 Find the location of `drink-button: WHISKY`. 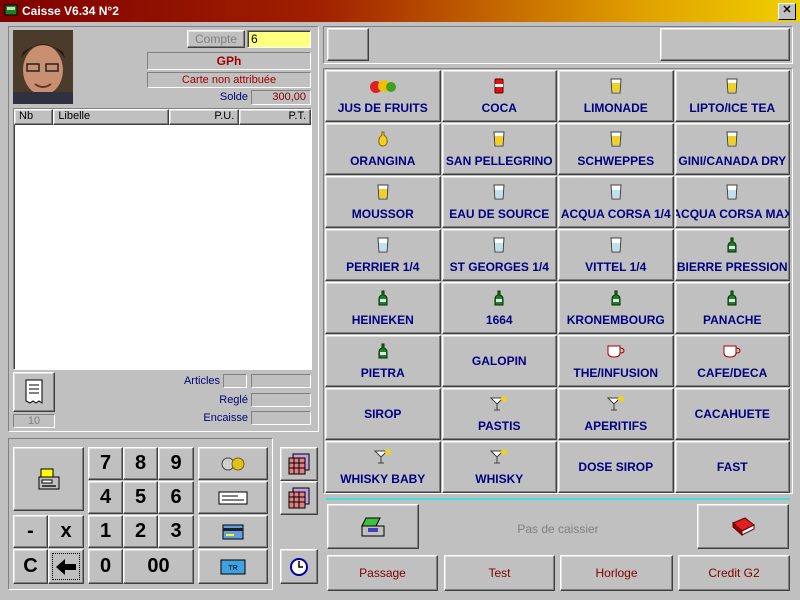

drink-button: WHISKY is located at coordinates (499, 467).